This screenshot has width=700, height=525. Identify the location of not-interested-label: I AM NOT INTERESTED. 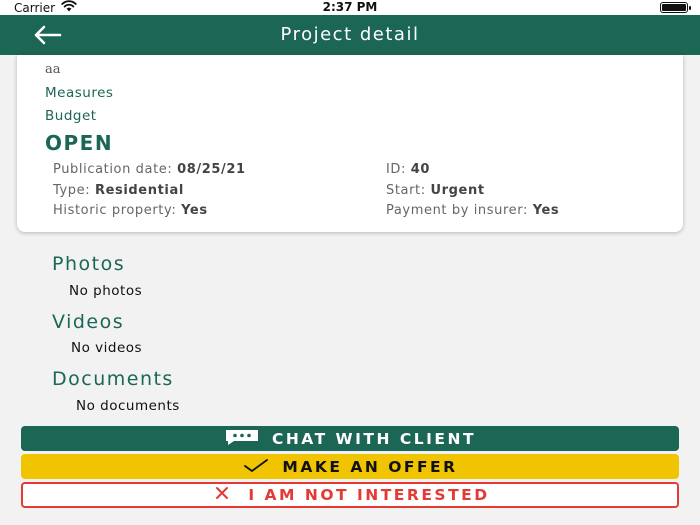
(369, 495).